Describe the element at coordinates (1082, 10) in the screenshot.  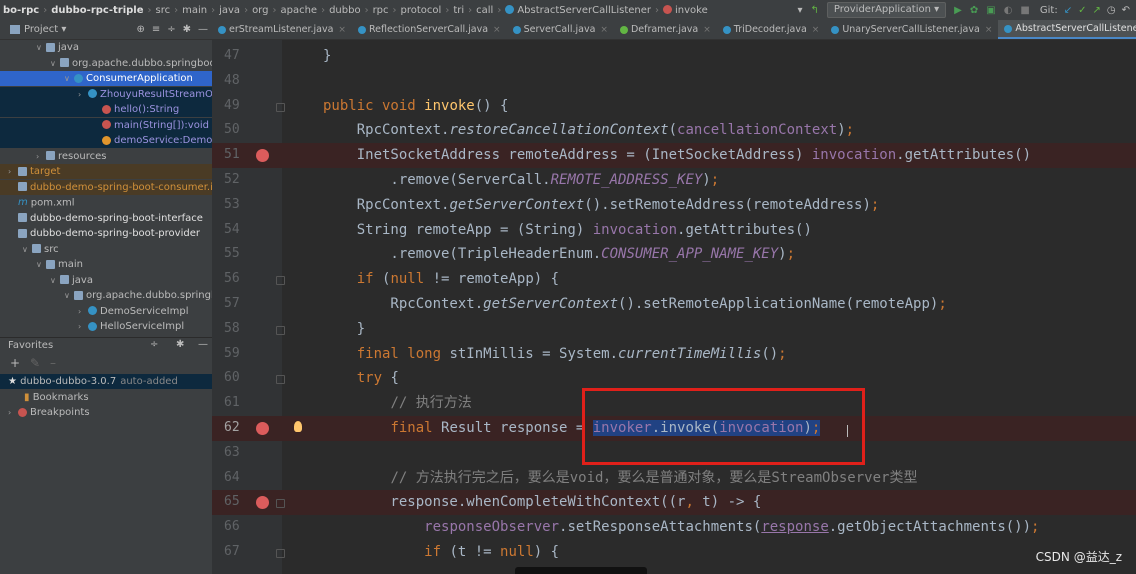
I see `git-commit-icon: ✓` at that location.